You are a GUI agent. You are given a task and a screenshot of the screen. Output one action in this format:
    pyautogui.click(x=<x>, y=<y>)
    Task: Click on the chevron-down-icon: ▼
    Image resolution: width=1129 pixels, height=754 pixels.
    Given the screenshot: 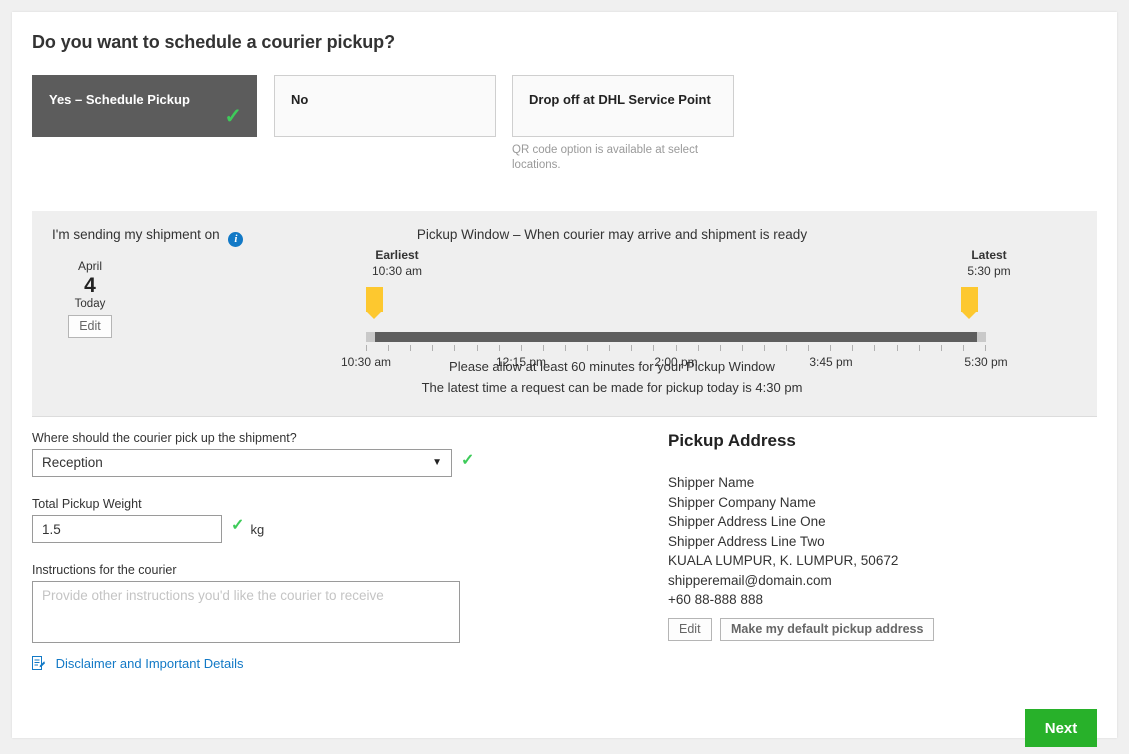 What is the action you would take?
    pyautogui.click(x=437, y=462)
    